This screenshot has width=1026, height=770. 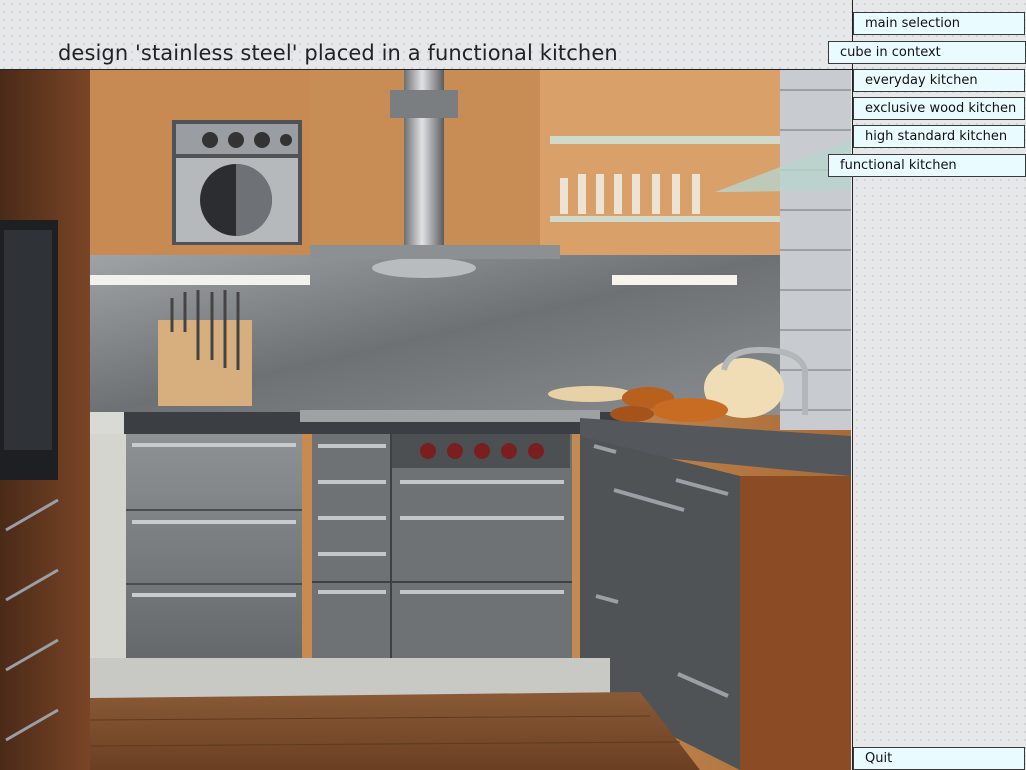 What do you see at coordinates (939, 80) in the screenshot?
I see `everyday-kitchen-button: everyday kitchen` at bounding box center [939, 80].